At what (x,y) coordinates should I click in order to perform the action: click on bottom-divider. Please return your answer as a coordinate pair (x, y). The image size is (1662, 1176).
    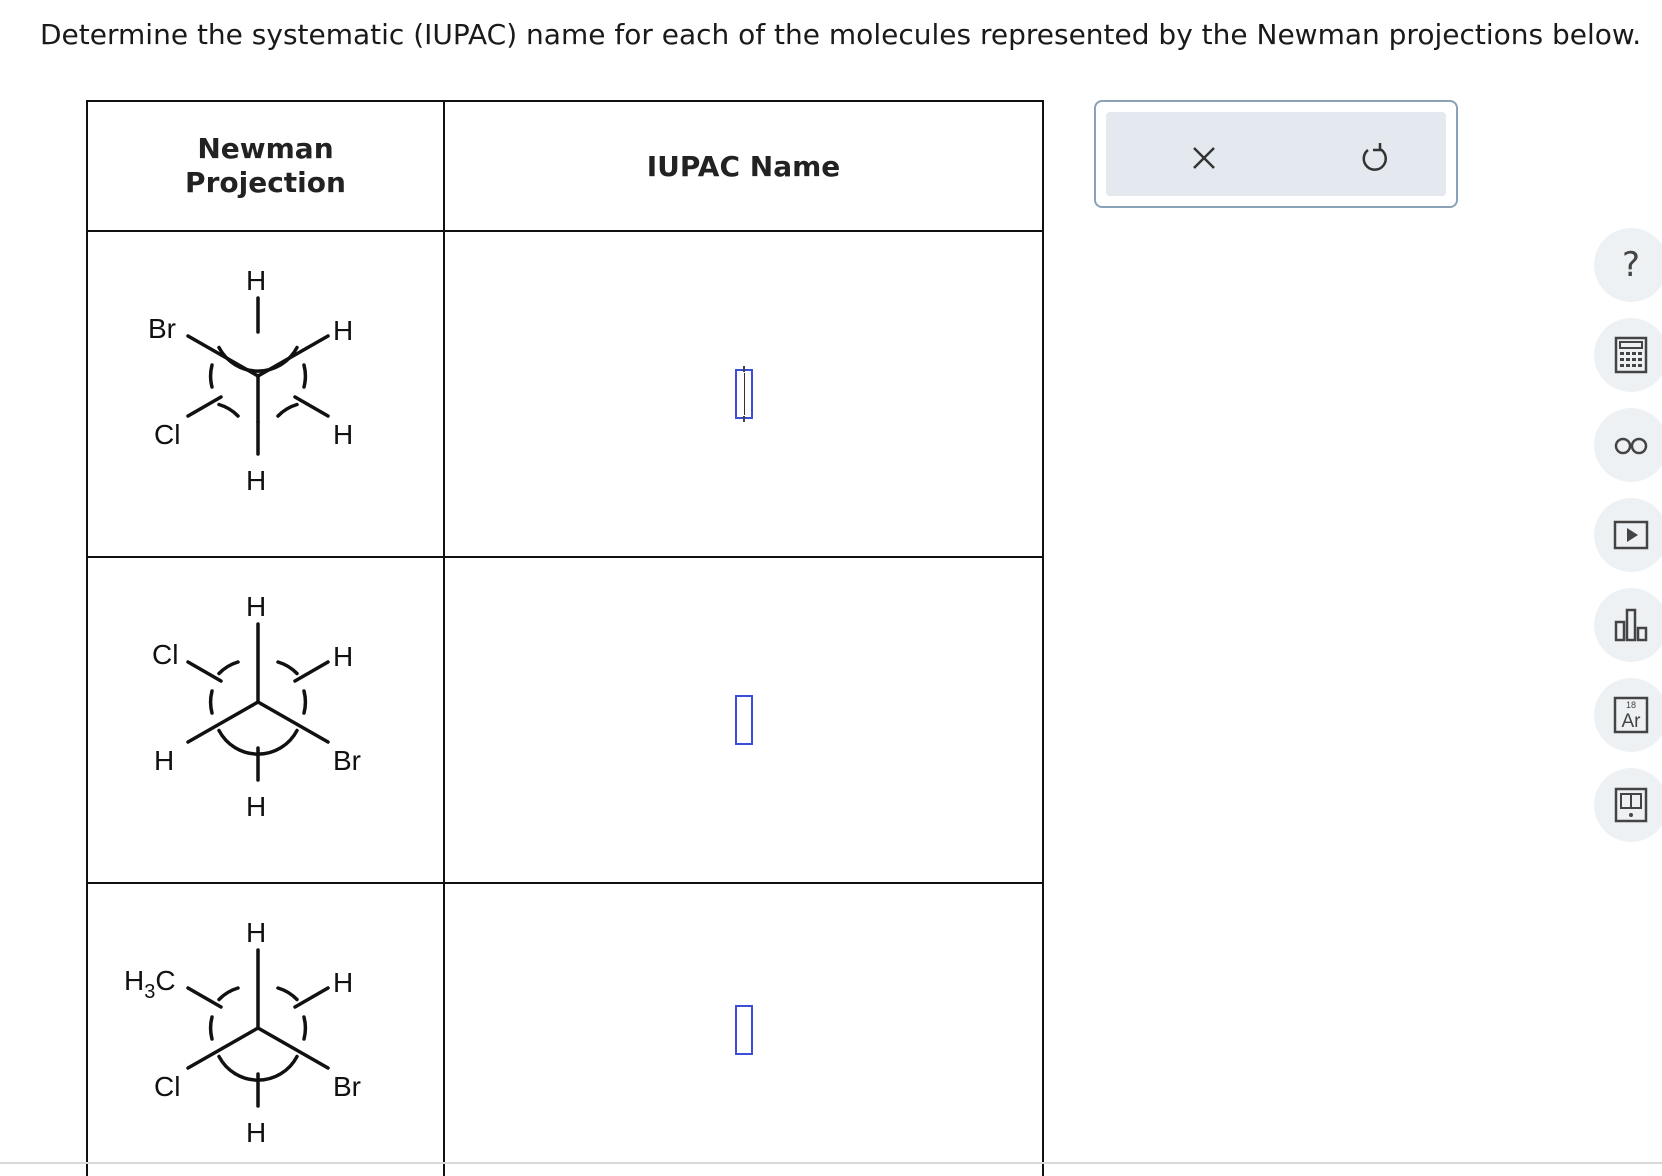
    Looking at the image, I should click on (831, 1163).